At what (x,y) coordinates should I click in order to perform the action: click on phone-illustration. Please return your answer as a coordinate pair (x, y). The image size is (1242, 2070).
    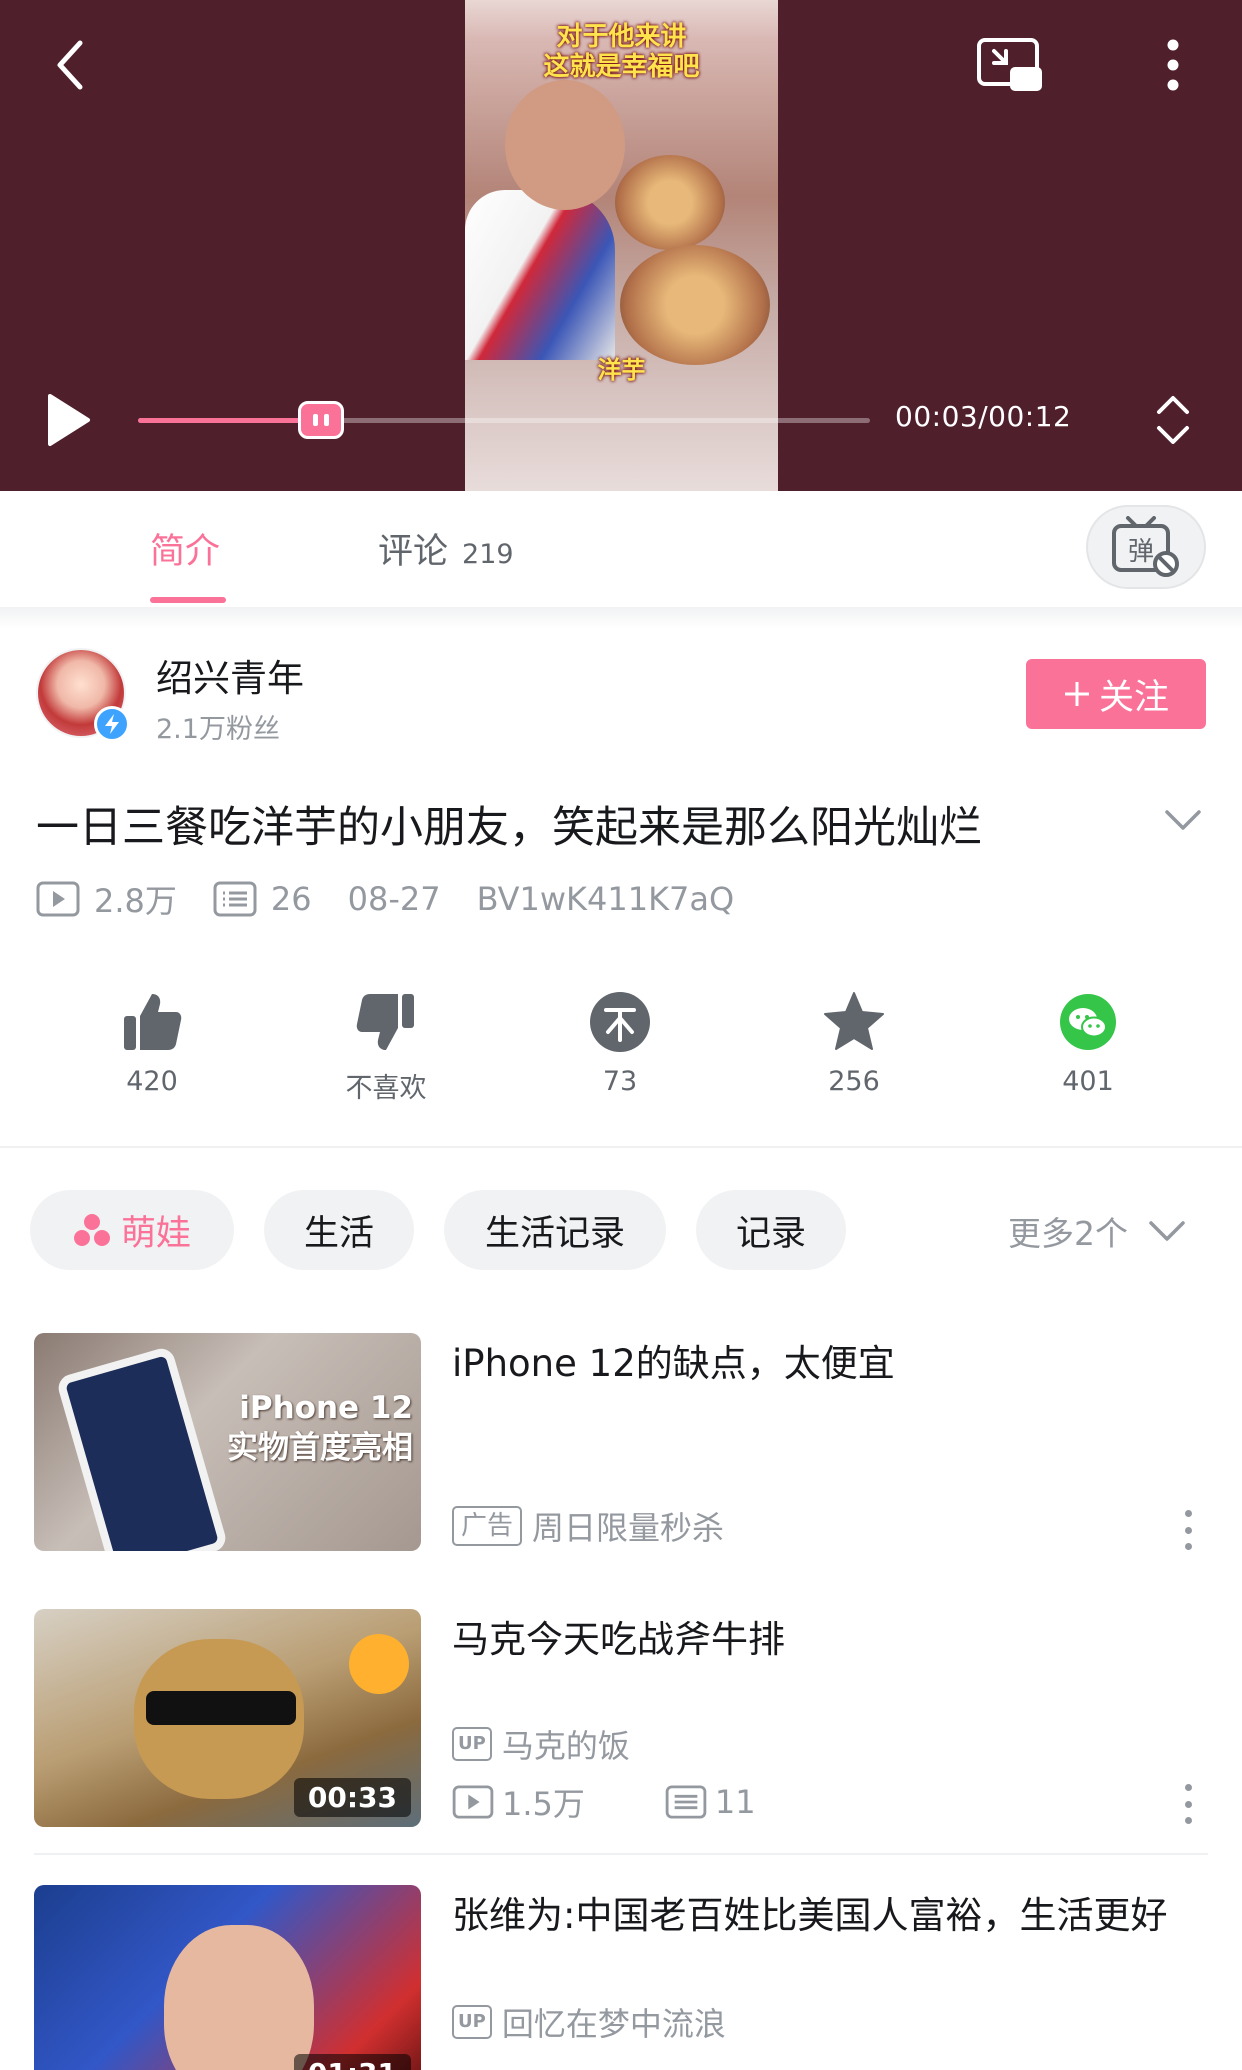
    Looking at the image, I should click on (142, 1448).